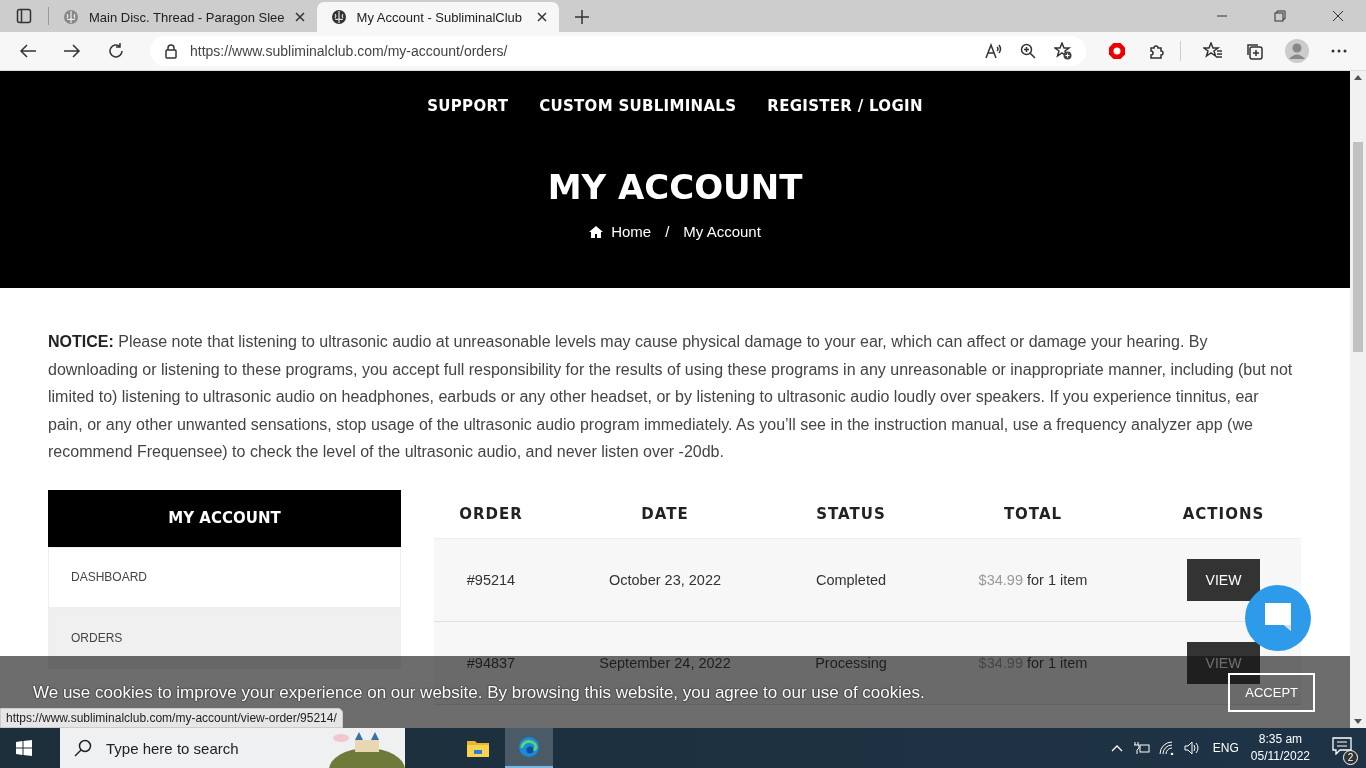 This screenshot has width=1366, height=768. What do you see at coordinates (993, 51) in the screenshot?
I see `read-aloud-icon` at bounding box center [993, 51].